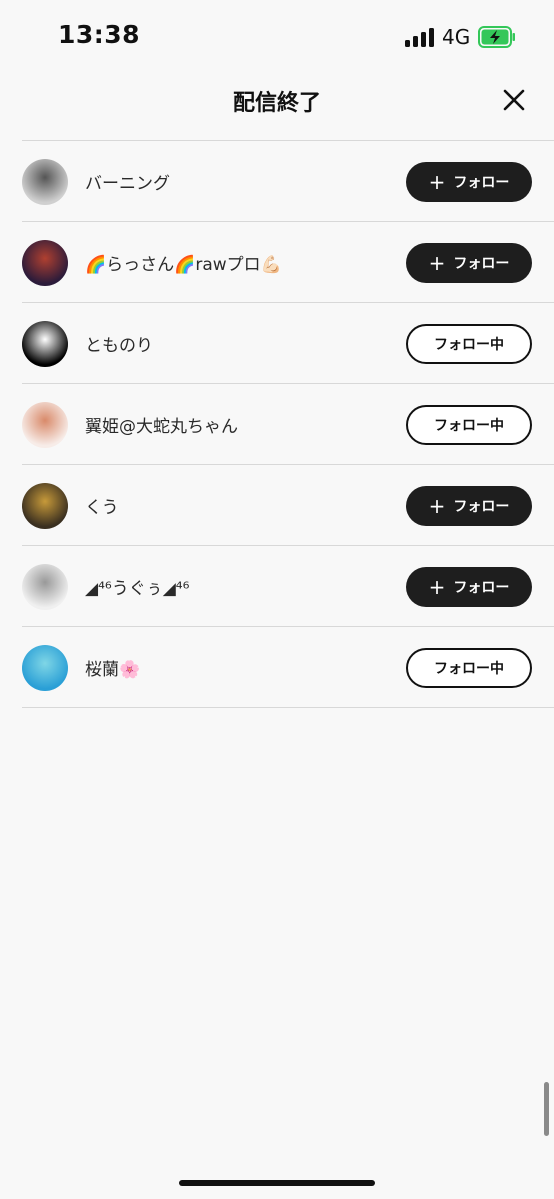  I want to click on scrollbar, so click(546, 1109).